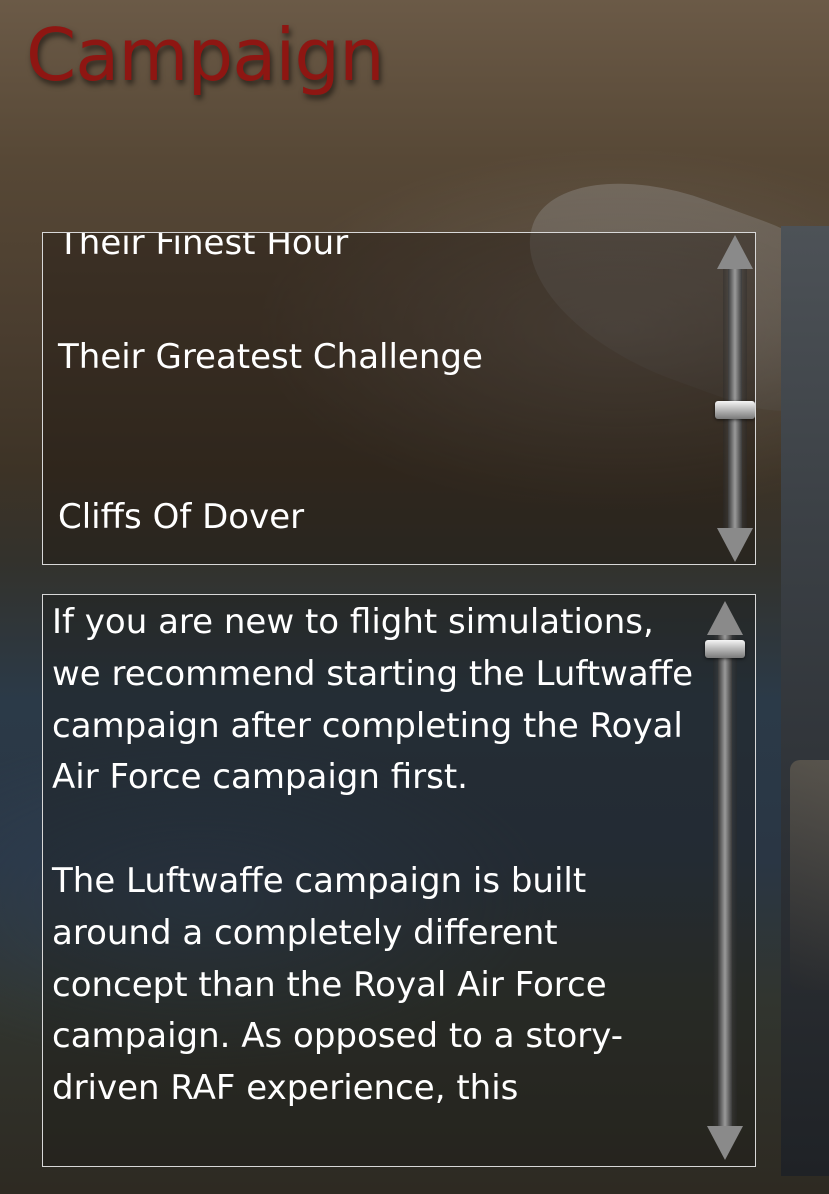 This screenshot has width=829, height=1194. Describe the element at coordinates (805, 701) in the screenshot. I see `background-aircraft-side-panel` at that location.